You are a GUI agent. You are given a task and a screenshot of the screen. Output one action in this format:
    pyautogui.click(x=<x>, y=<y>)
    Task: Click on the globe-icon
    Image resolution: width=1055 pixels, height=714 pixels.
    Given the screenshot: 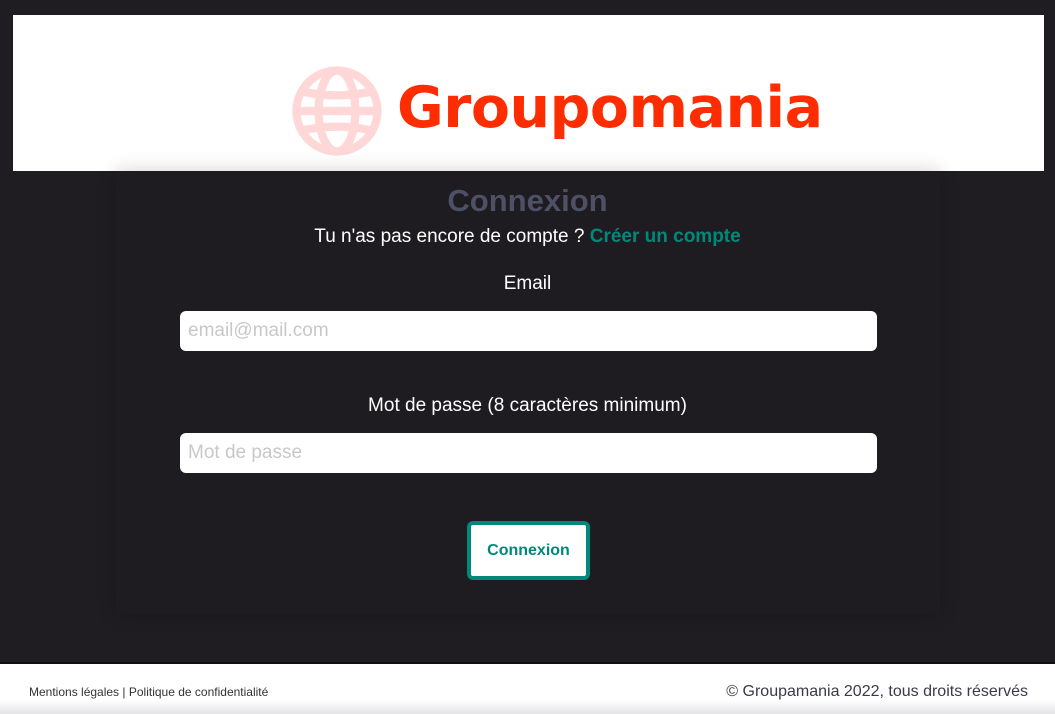 What is the action you would take?
    pyautogui.click(x=337, y=111)
    